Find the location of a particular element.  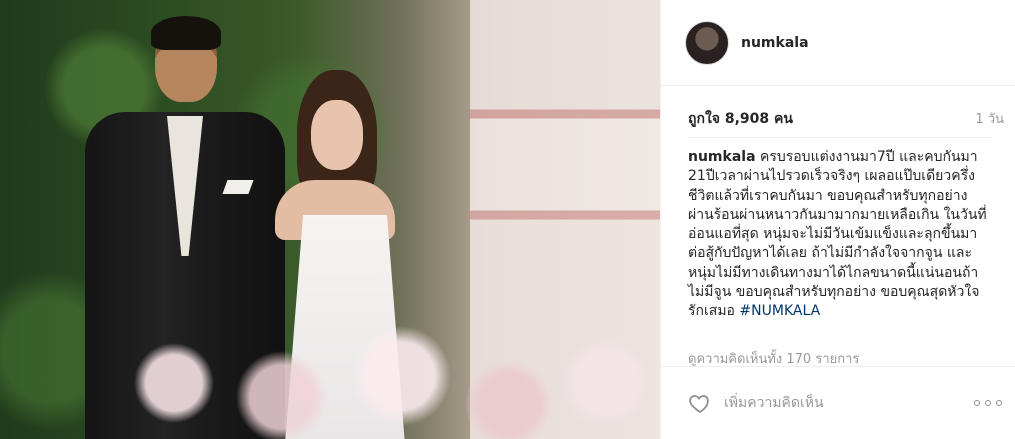

caption-hashtag: #NUMKALA is located at coordinates (779, 311).